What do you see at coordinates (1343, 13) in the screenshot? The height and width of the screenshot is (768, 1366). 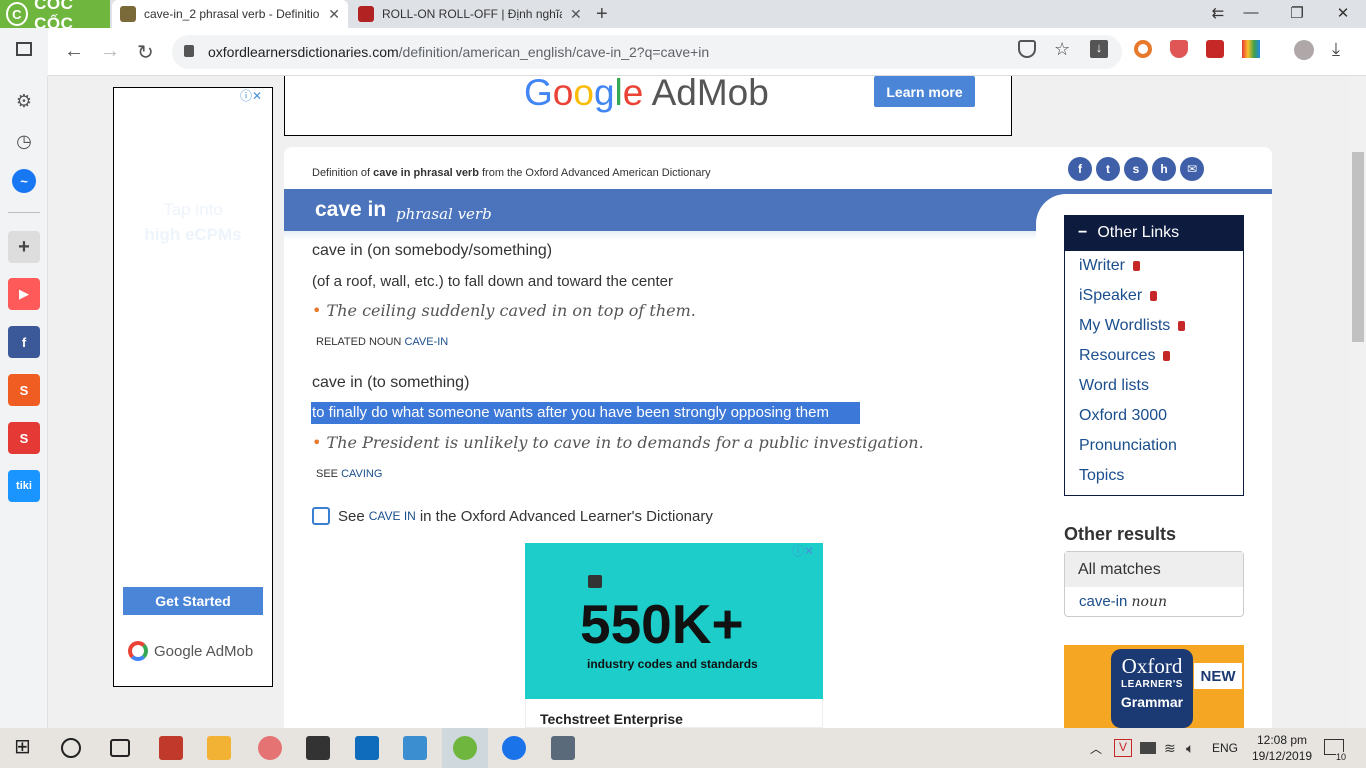 I see `close-window-icon: ✕` at bounding box center [1343, 13].